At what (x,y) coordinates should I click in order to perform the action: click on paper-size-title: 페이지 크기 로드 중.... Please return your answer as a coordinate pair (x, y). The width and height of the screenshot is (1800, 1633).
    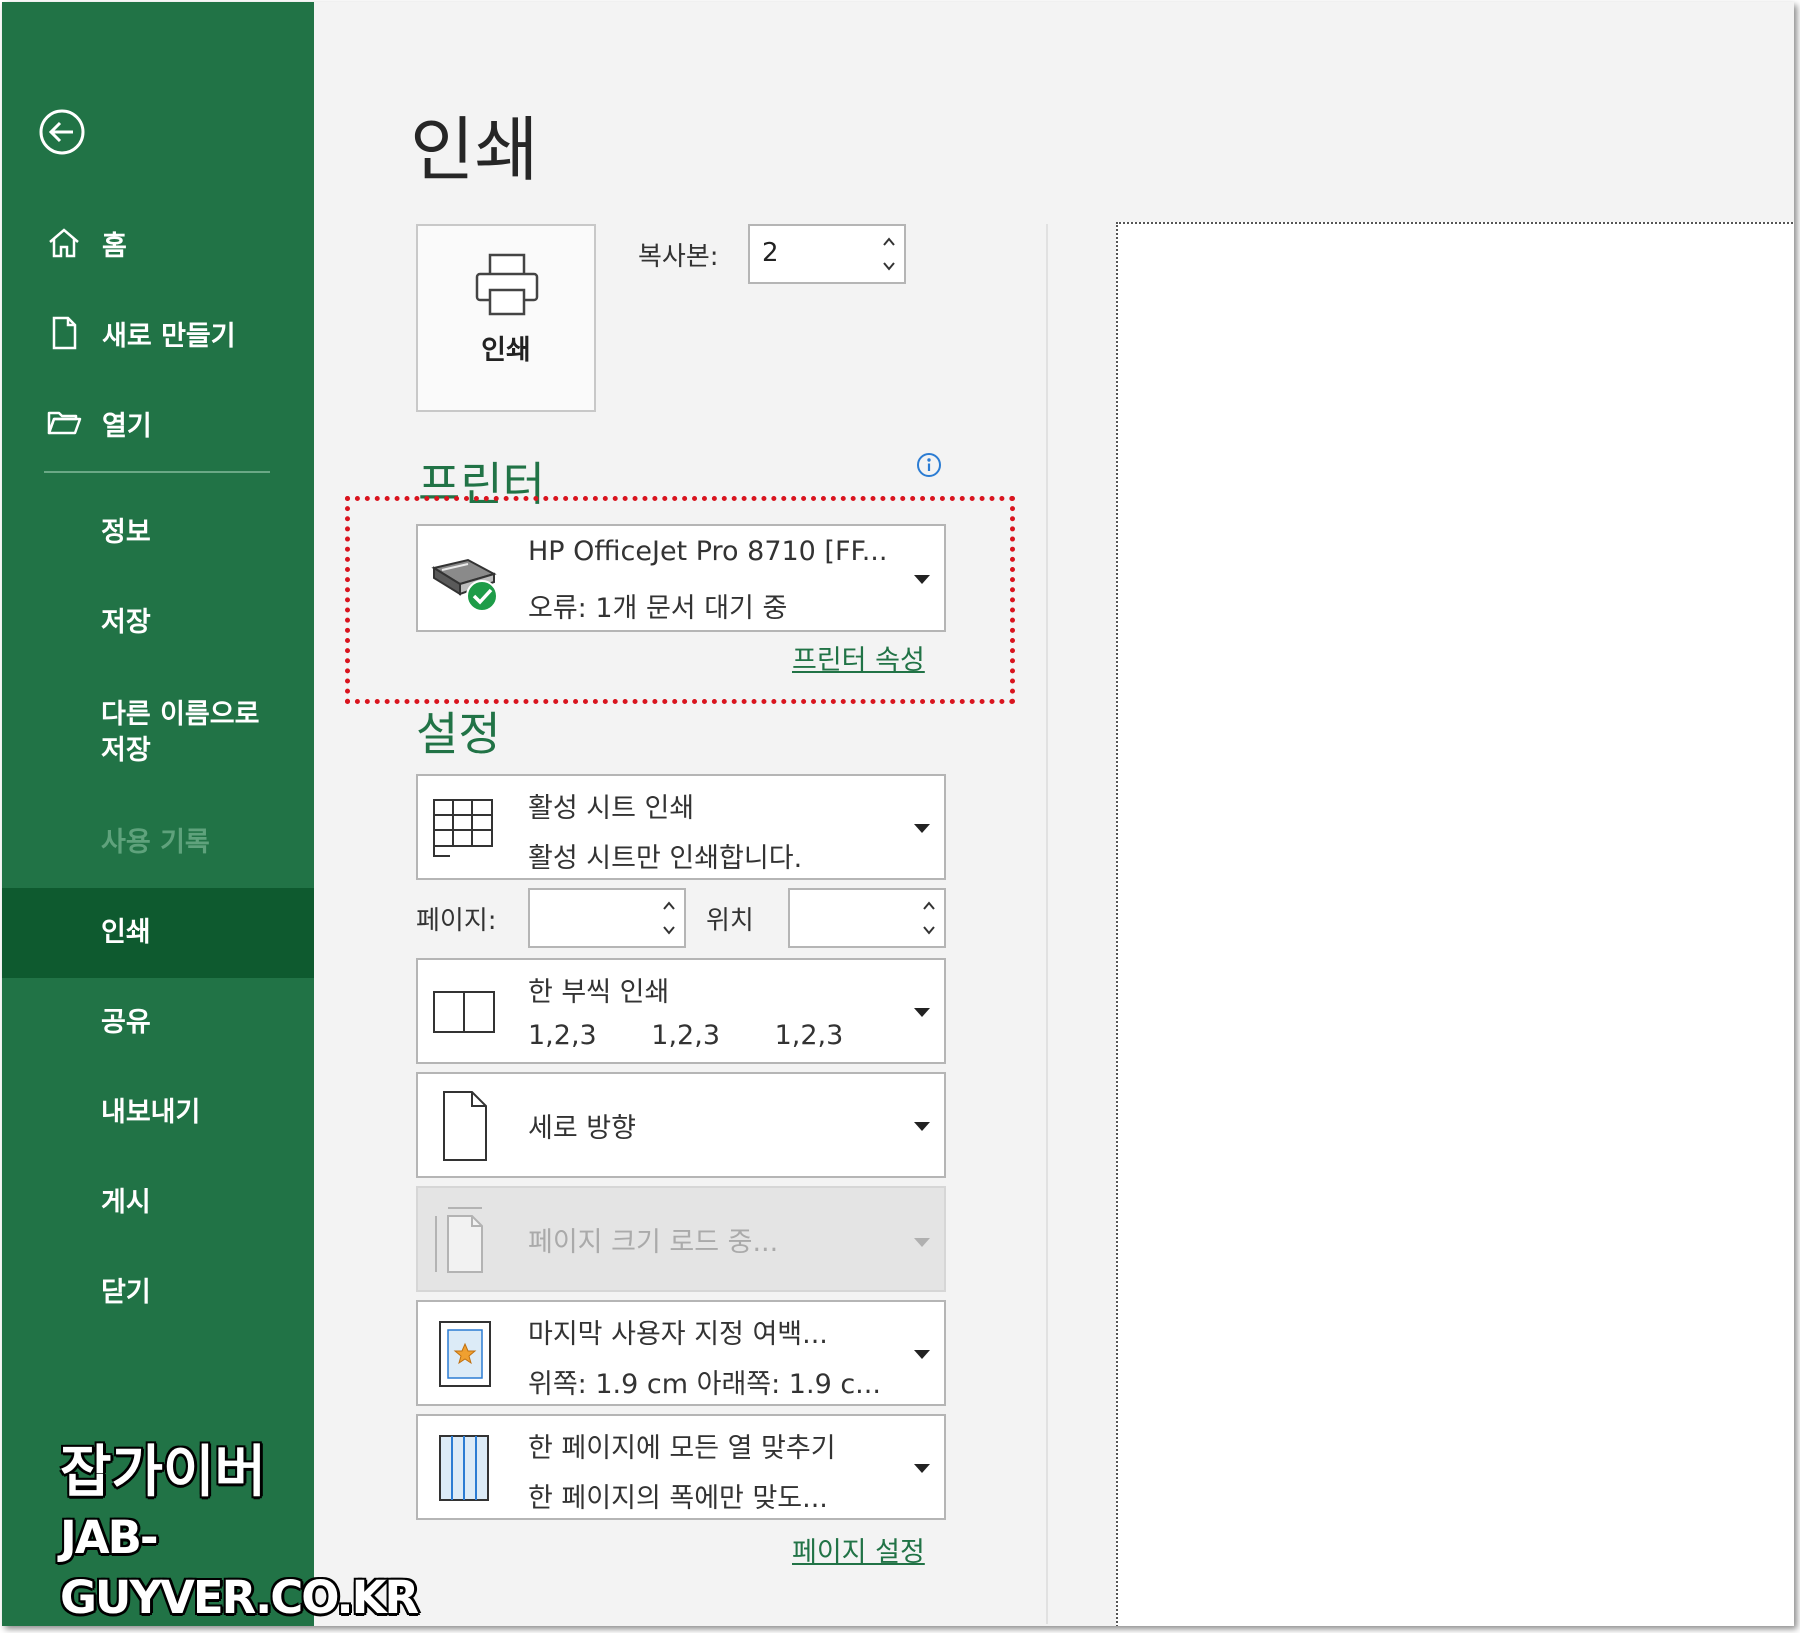
    Looking at the image, I should click on (653, 1242).